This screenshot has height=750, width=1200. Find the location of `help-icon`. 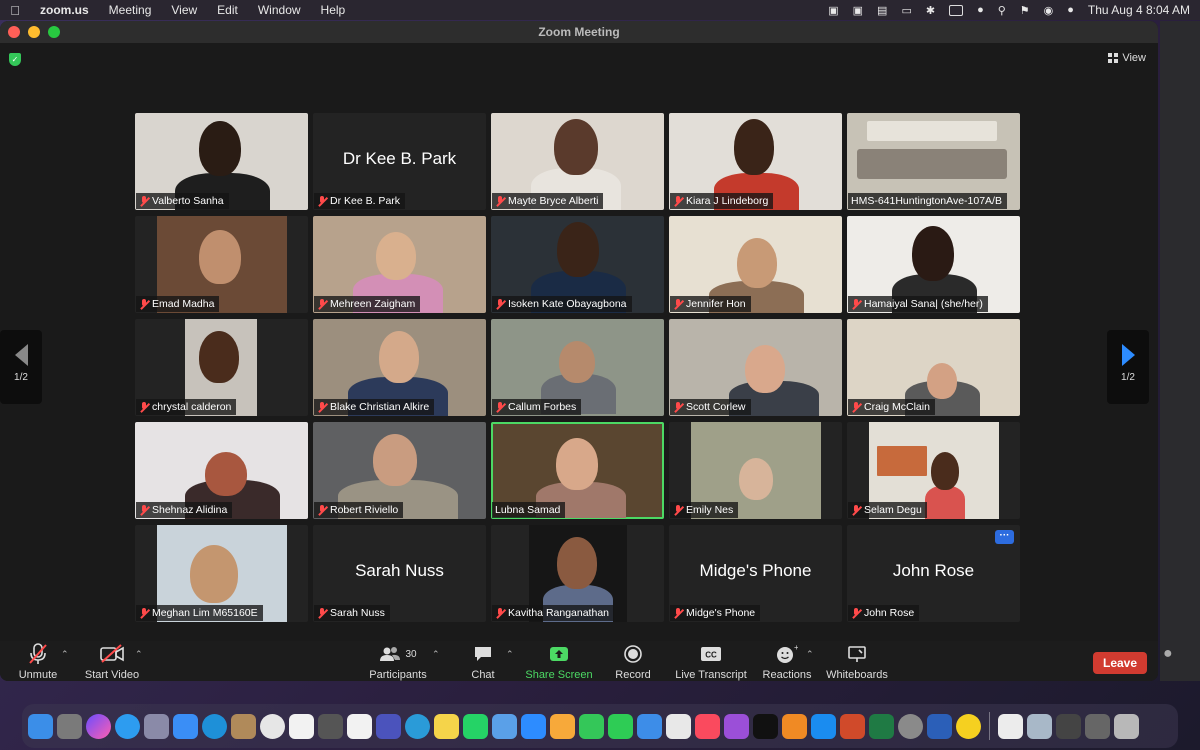

help-icon is located at coordinates (330, 726).